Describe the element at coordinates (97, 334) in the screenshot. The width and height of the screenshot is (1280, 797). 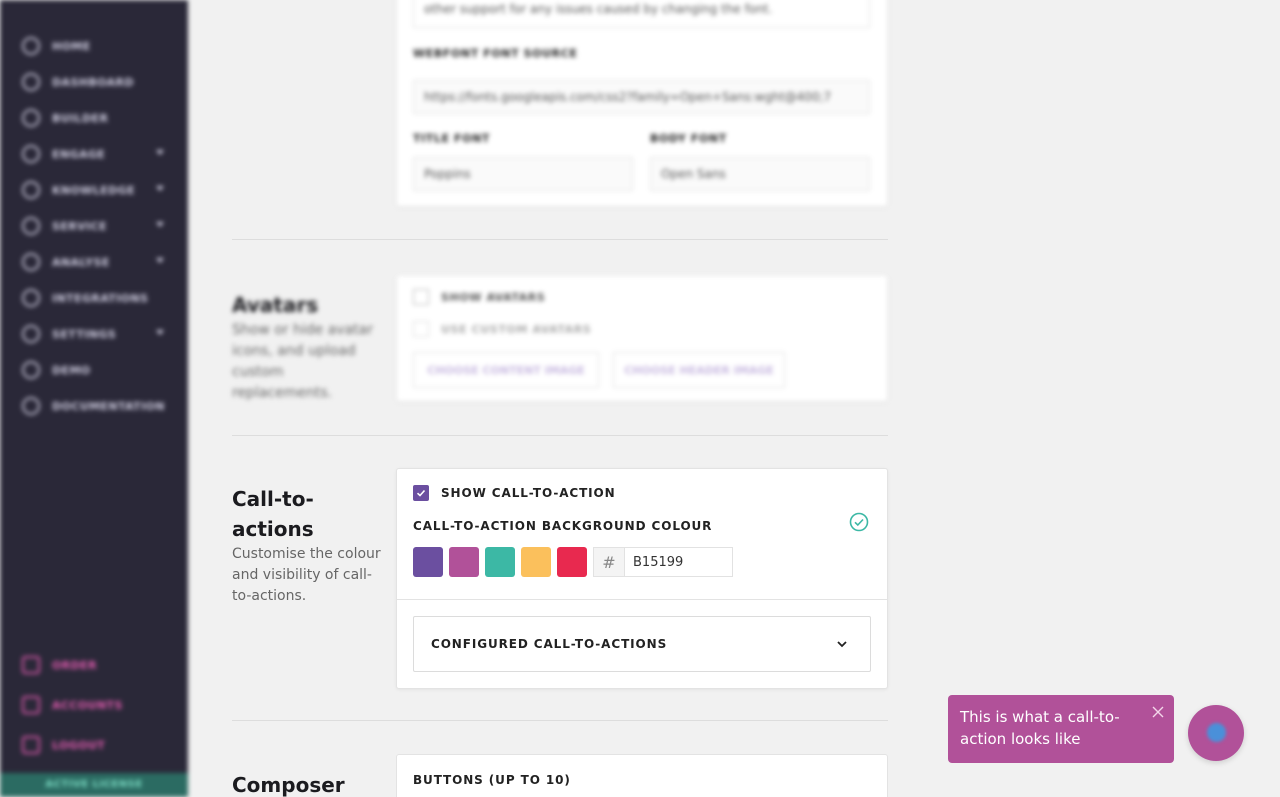
I see `sidebar-item-settings: SETTINGS` at that location.